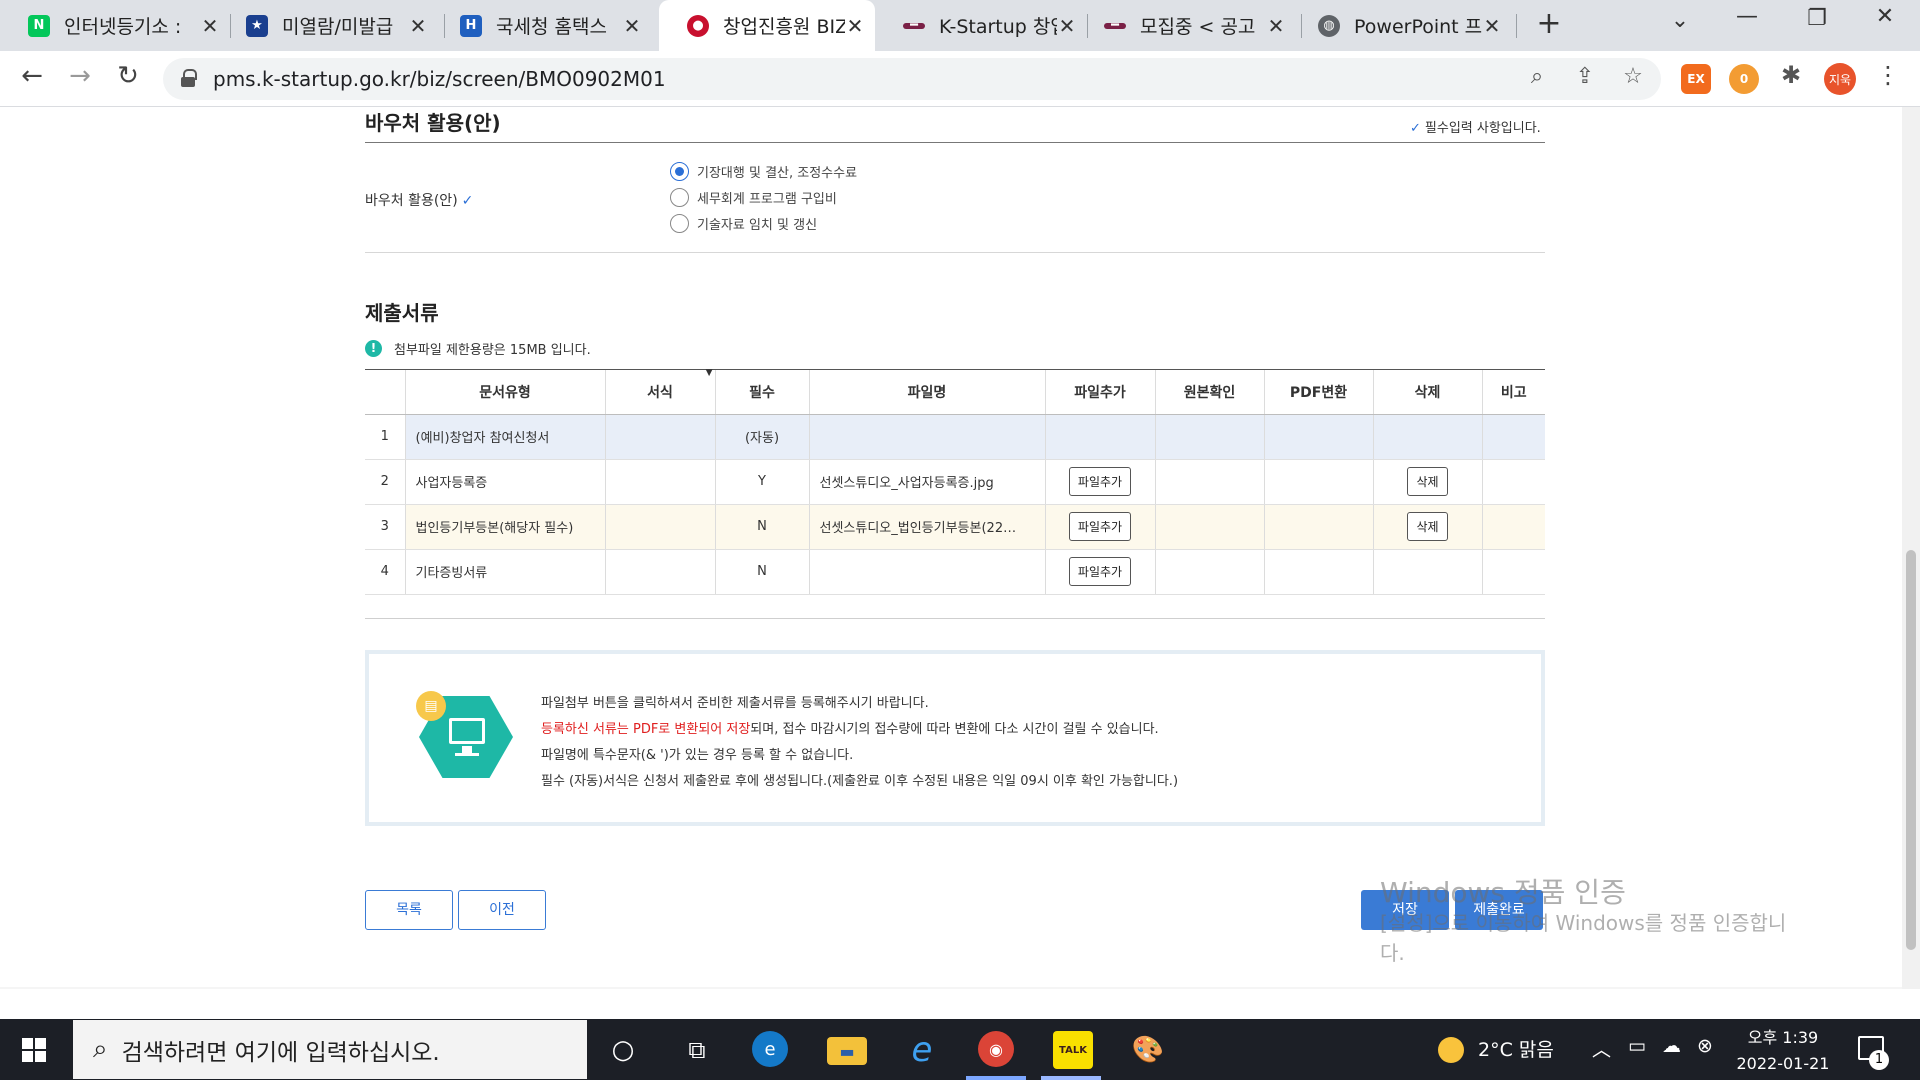 This screenshot has width=1920, height=1080. I want to click on tab-title: 미열람/미발급, so click(338, 27).